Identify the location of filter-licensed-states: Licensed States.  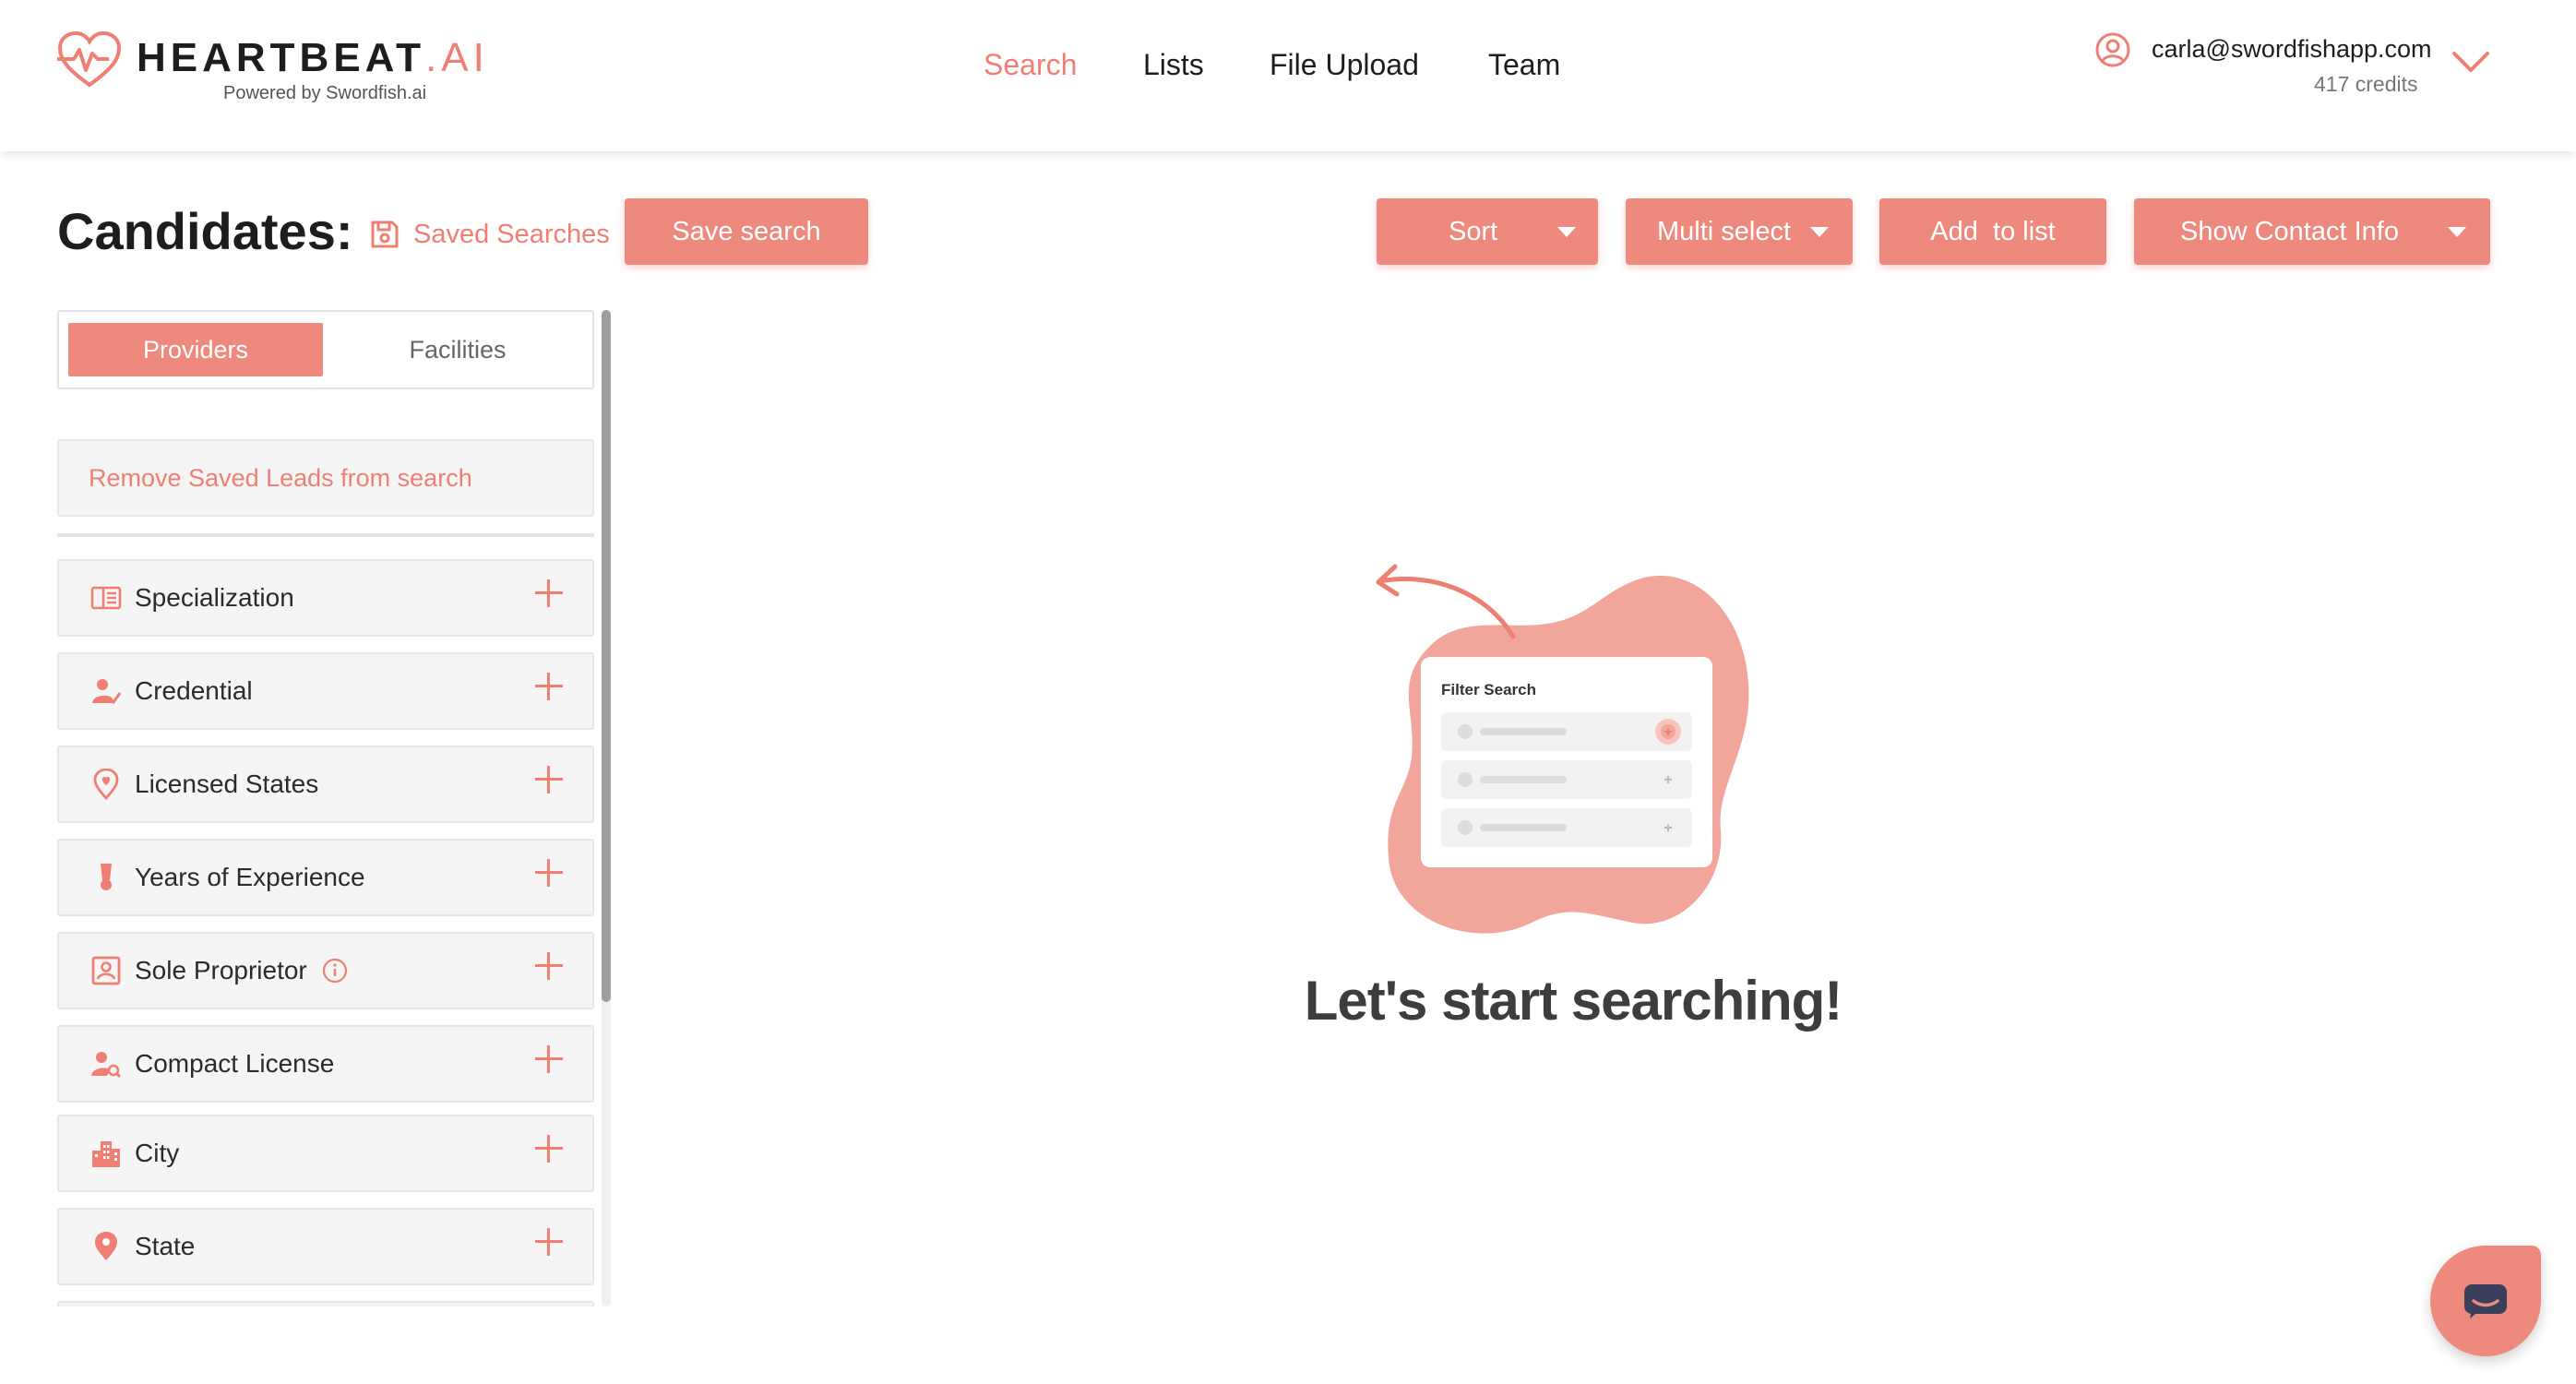
(325, 784).